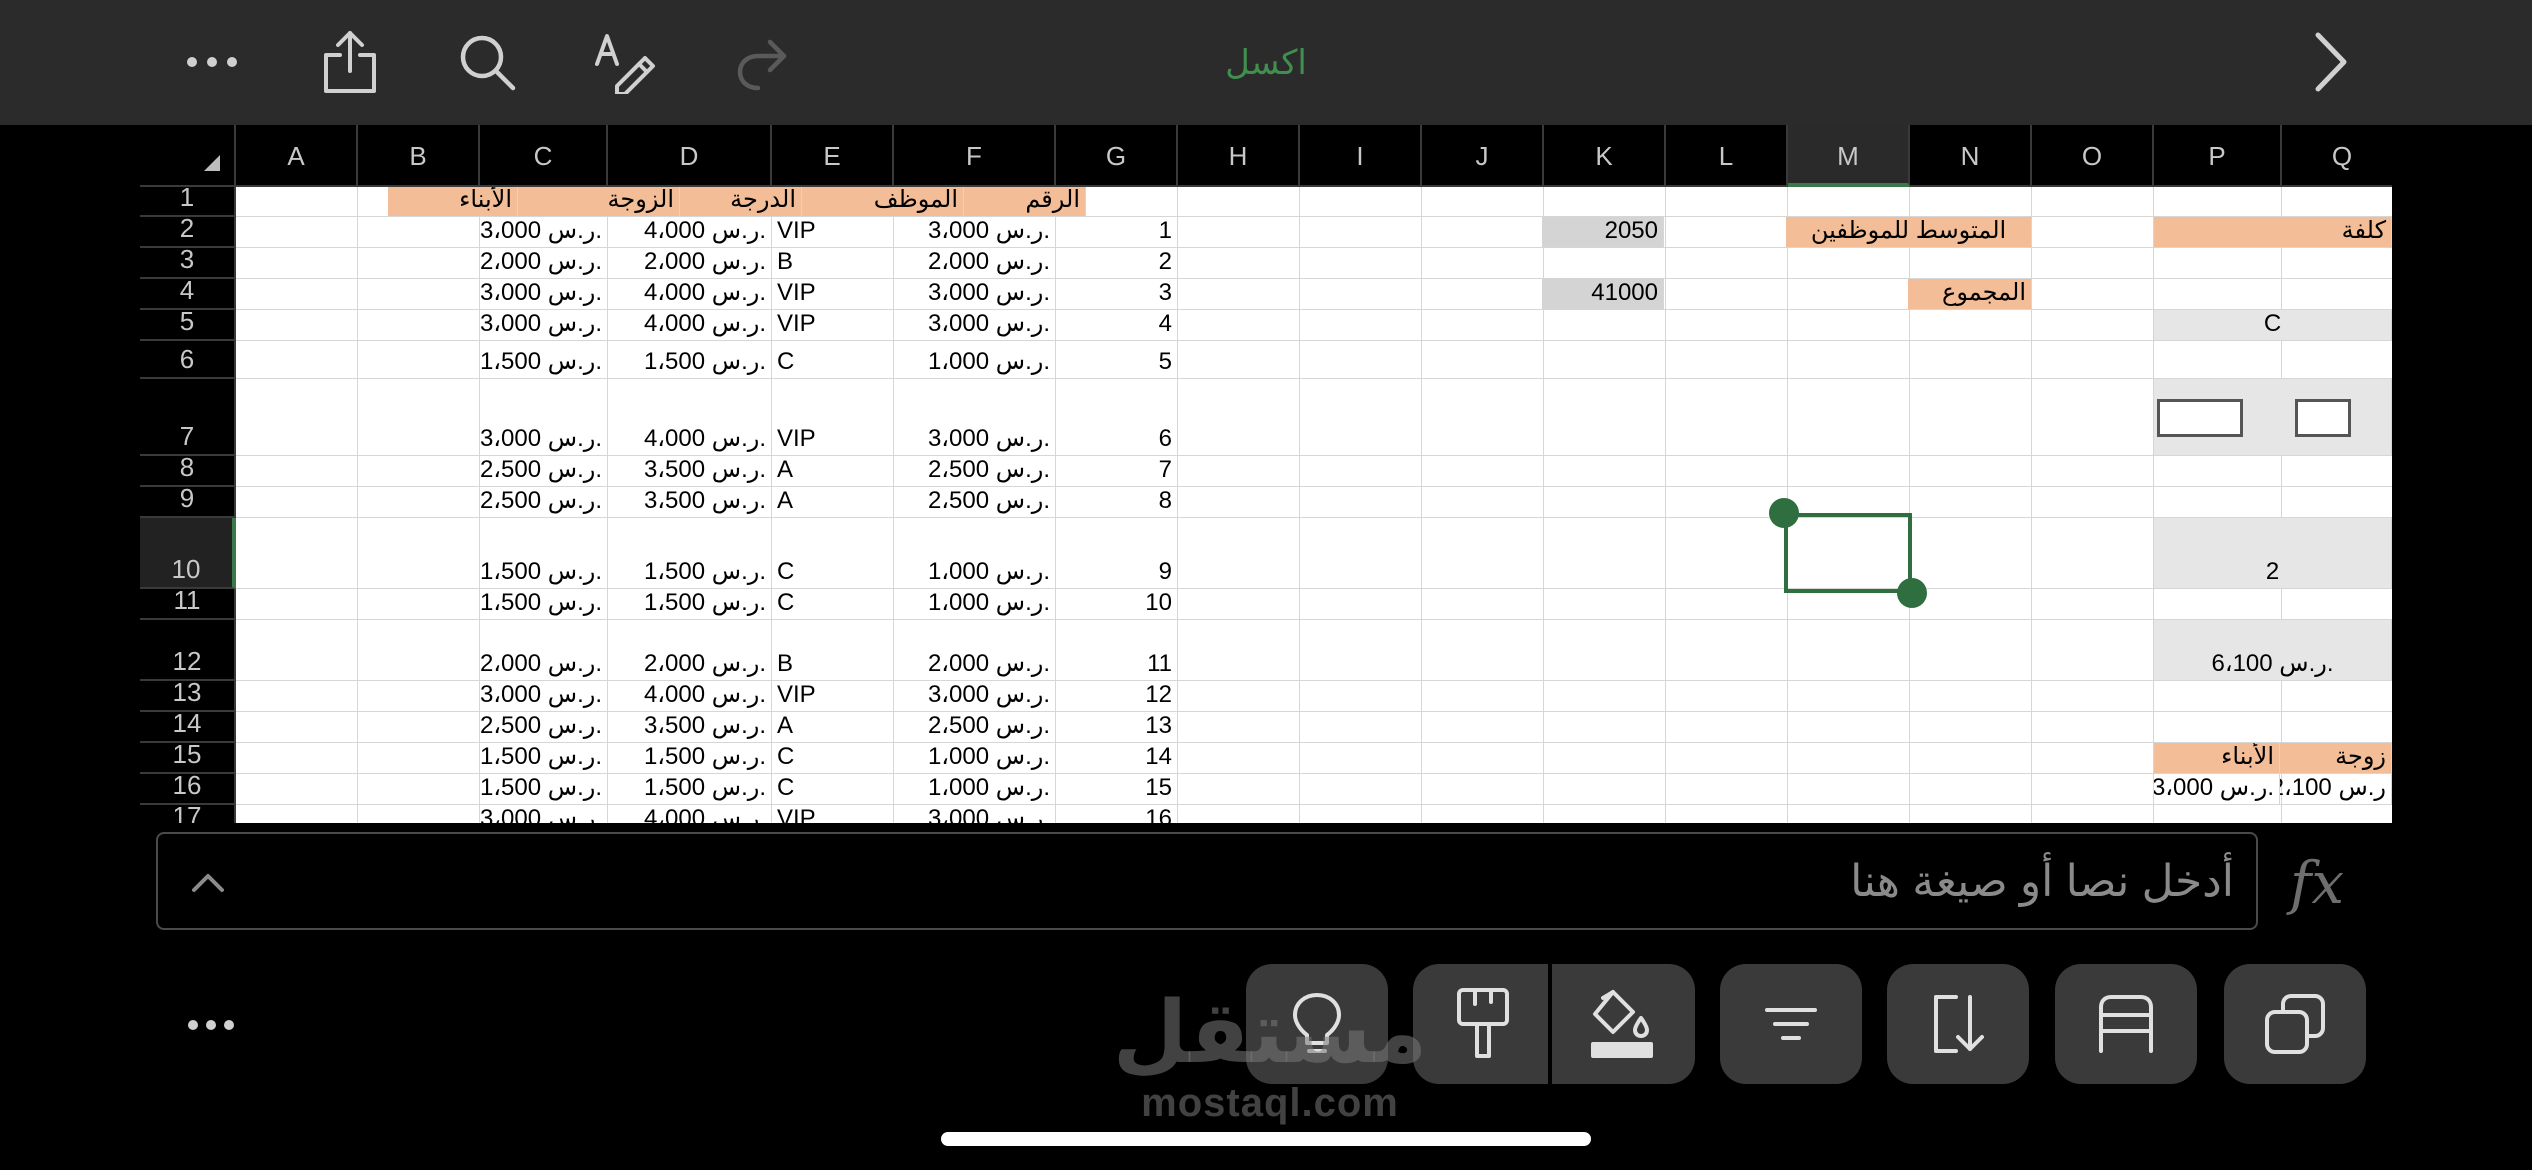  What do you see at coordinates (1849, 325) in the screenshot?
I see `cell-m5` at bounding box center [1849, 325].